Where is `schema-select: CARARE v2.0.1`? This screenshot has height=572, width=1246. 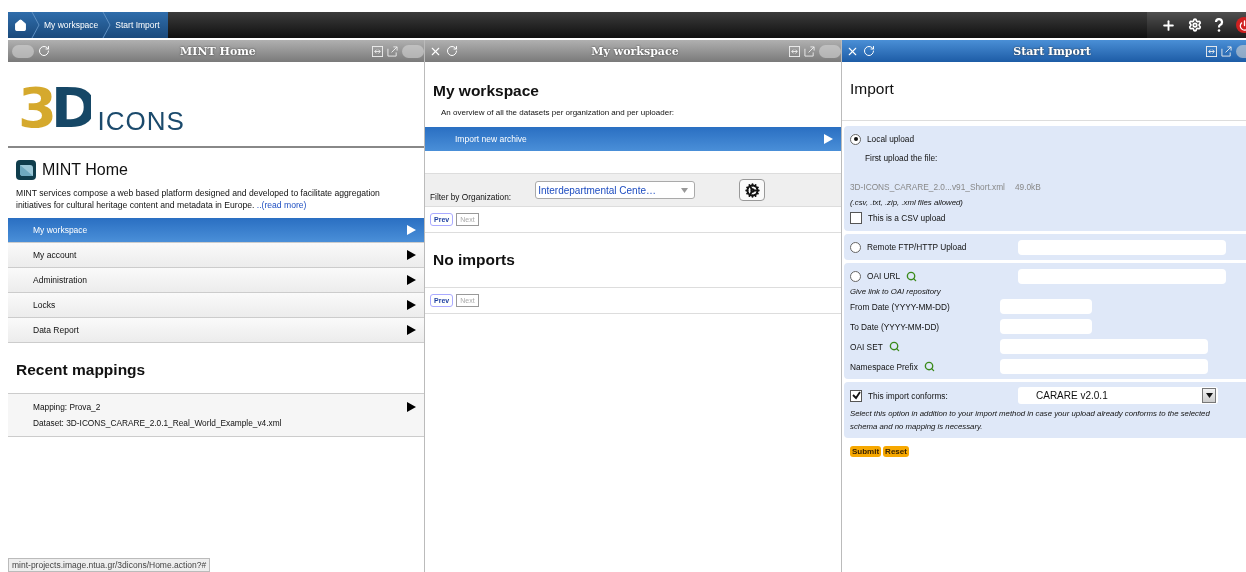
schema-select: CARARE v2.0.1 is located at coordinates (1118, 395).